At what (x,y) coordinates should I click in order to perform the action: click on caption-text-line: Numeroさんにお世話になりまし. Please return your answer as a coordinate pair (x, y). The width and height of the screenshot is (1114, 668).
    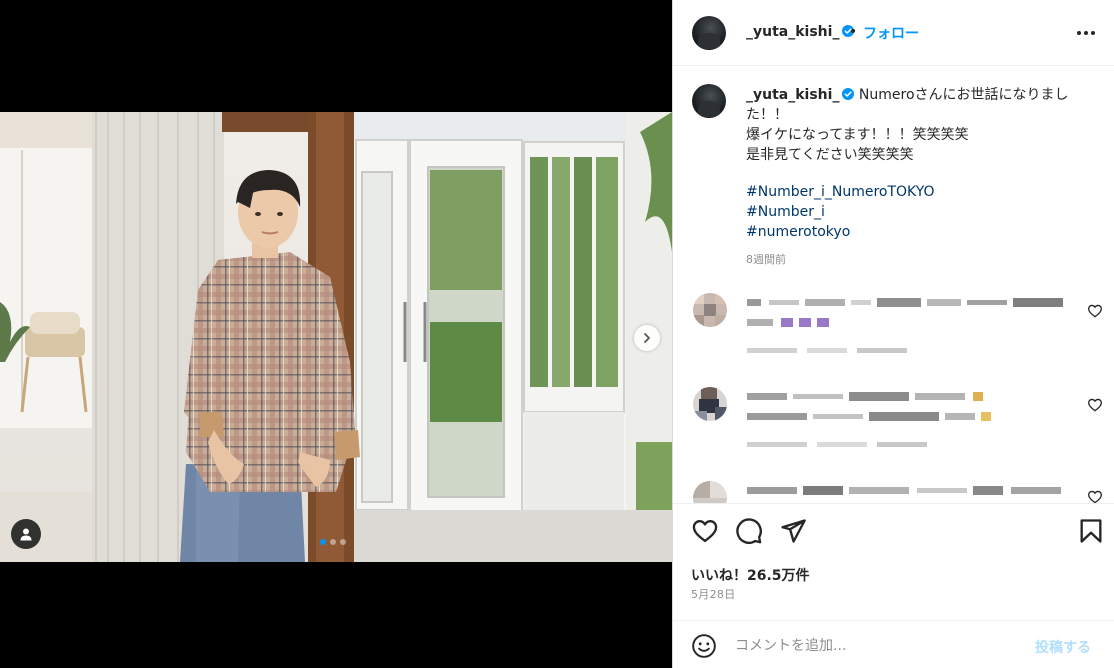
    Looking at the image, I should click on (963, 95).